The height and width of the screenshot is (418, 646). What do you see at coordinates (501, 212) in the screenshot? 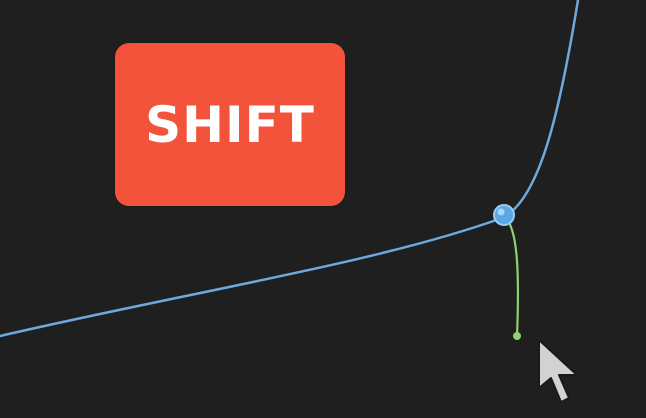
I see `anchor-point-highlight` at bounding box center [501, 212].